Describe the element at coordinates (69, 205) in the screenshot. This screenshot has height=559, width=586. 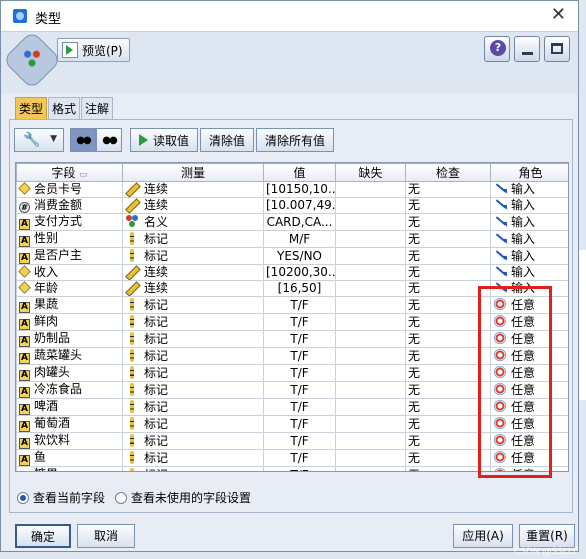
I see `field-cell: # 消费金额` at that location.